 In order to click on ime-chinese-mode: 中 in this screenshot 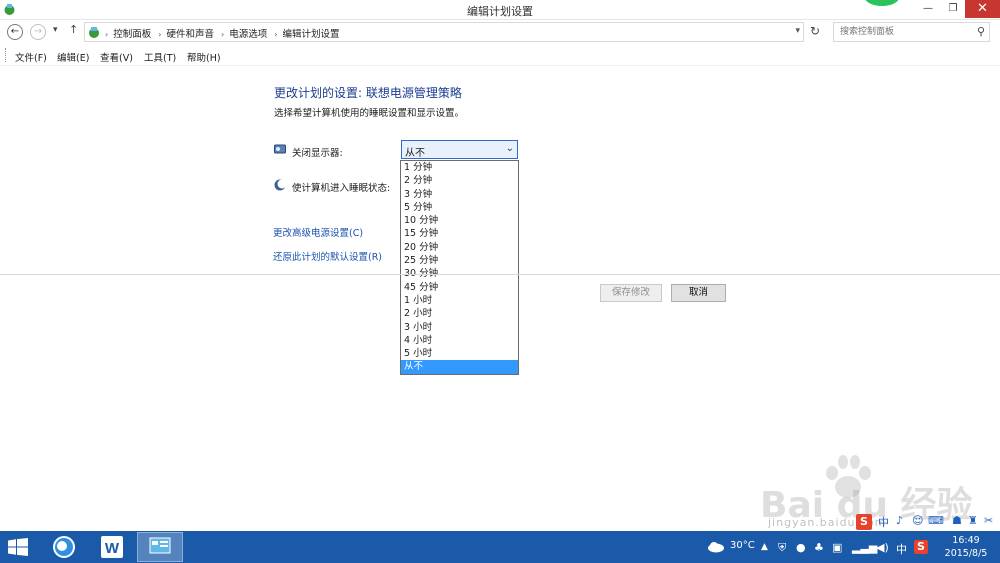, I will do `click(883, 522)`.